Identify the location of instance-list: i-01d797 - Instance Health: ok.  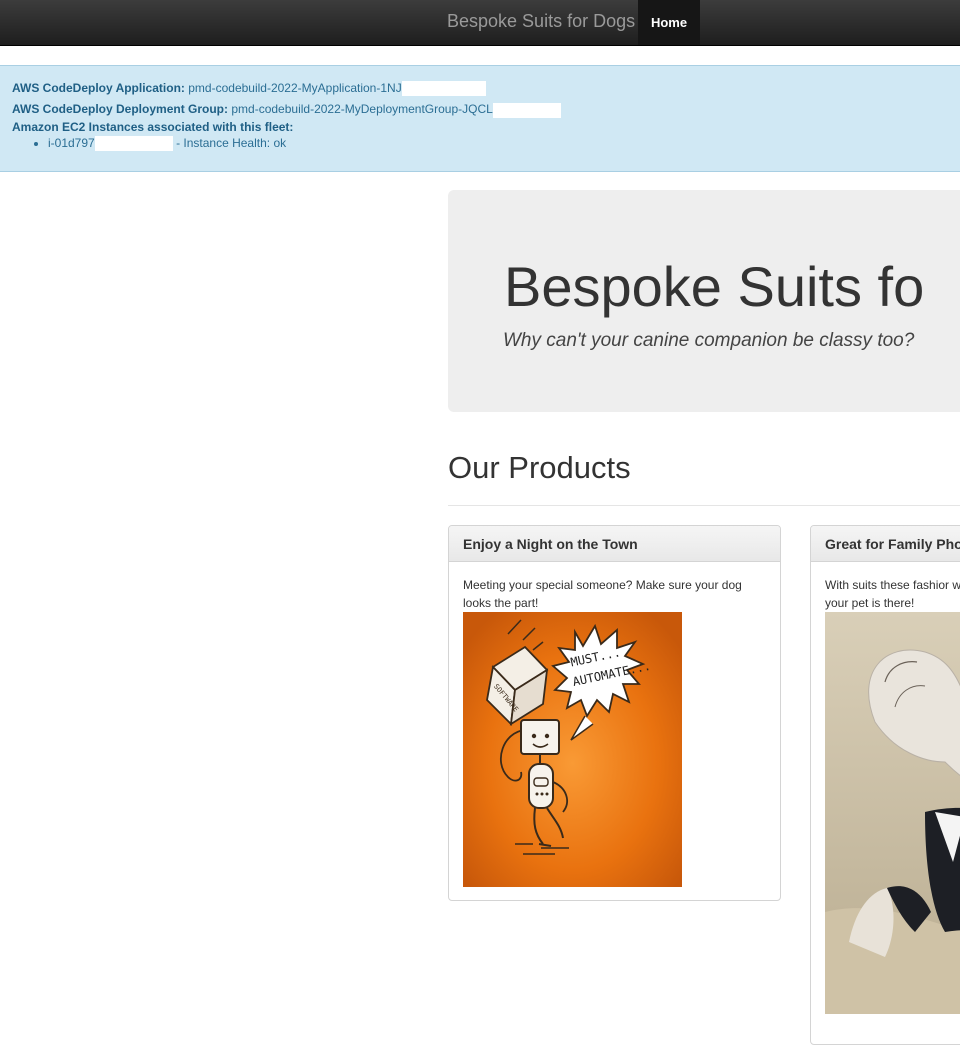
(486, 143).